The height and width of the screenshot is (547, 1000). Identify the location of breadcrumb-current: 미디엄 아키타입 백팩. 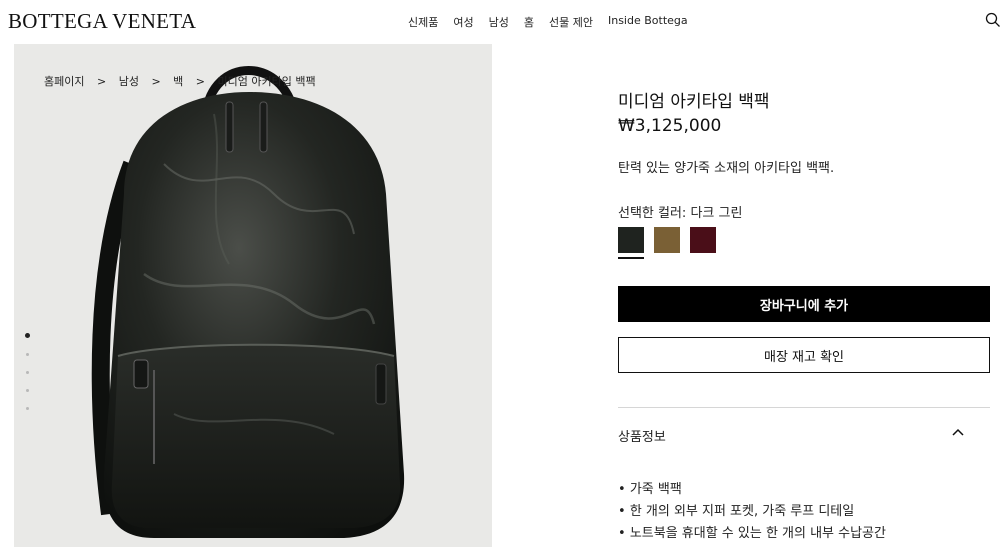
(266, 81).